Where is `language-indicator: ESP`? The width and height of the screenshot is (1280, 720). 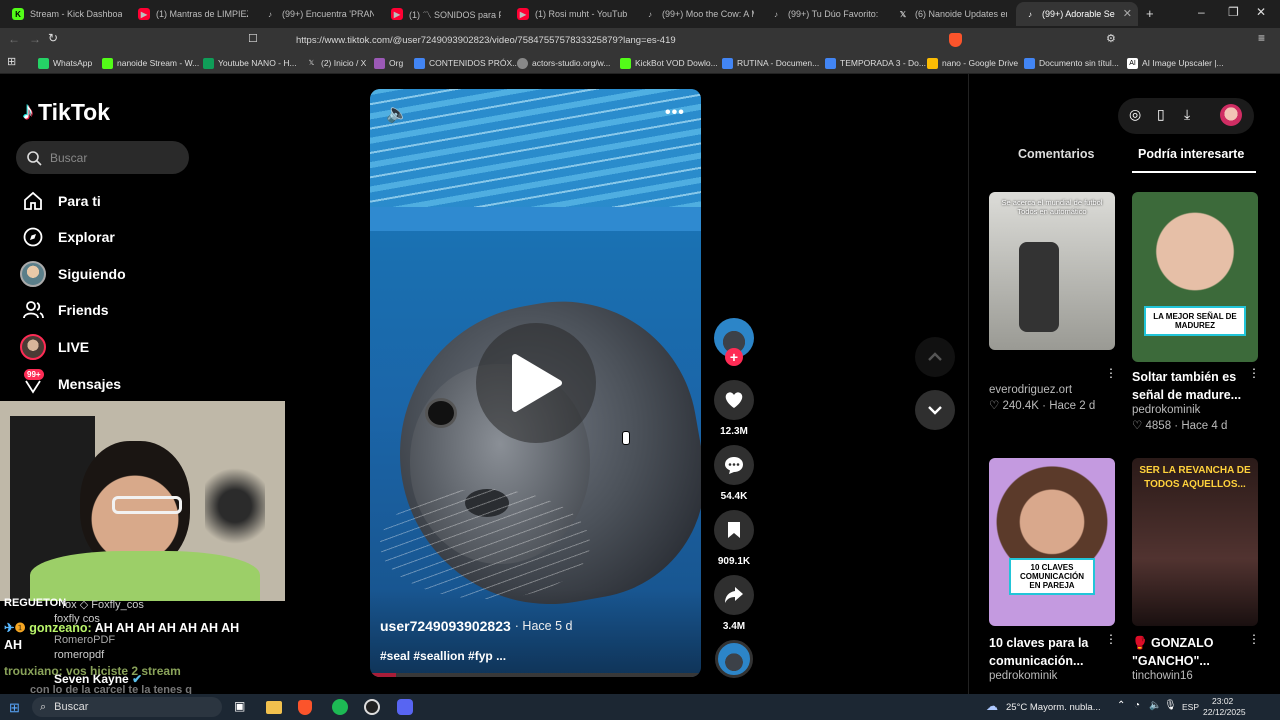
language-indicator: ESP is located at coordinates (1190, 707).